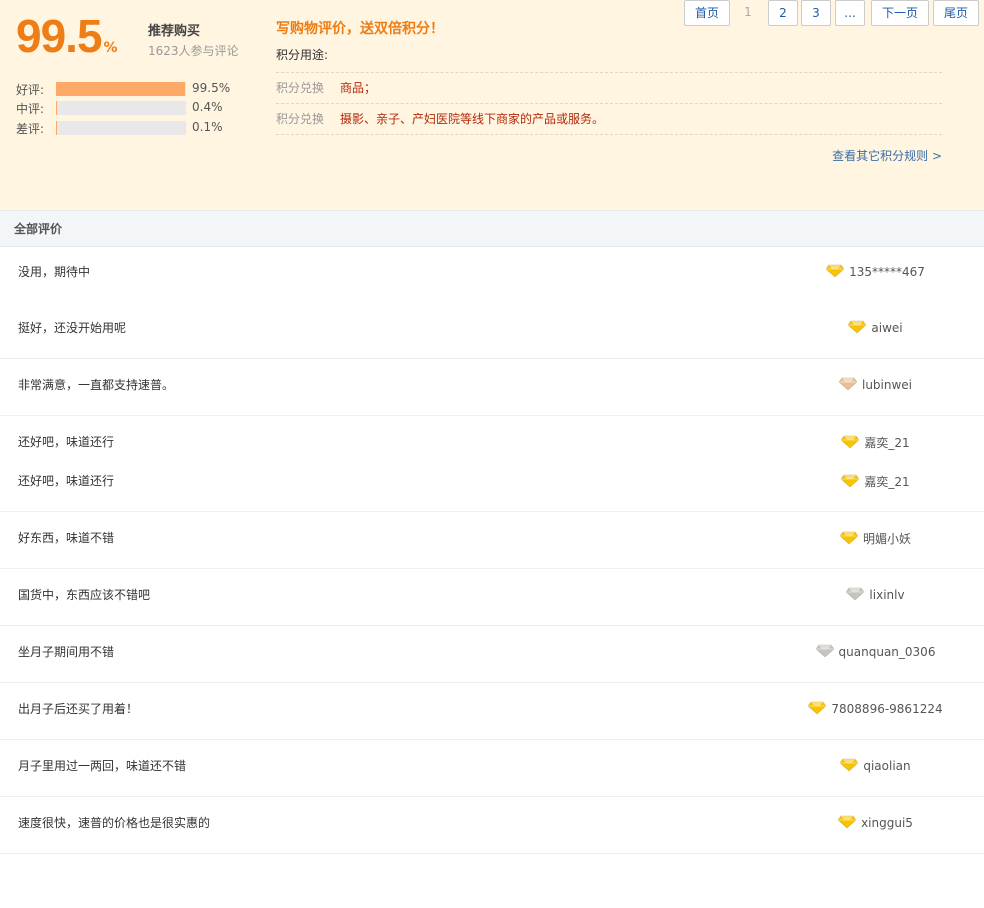  Describe the element at coordinates (887, 328) in the screenshot. I see `review-username: aiwei` at that location.